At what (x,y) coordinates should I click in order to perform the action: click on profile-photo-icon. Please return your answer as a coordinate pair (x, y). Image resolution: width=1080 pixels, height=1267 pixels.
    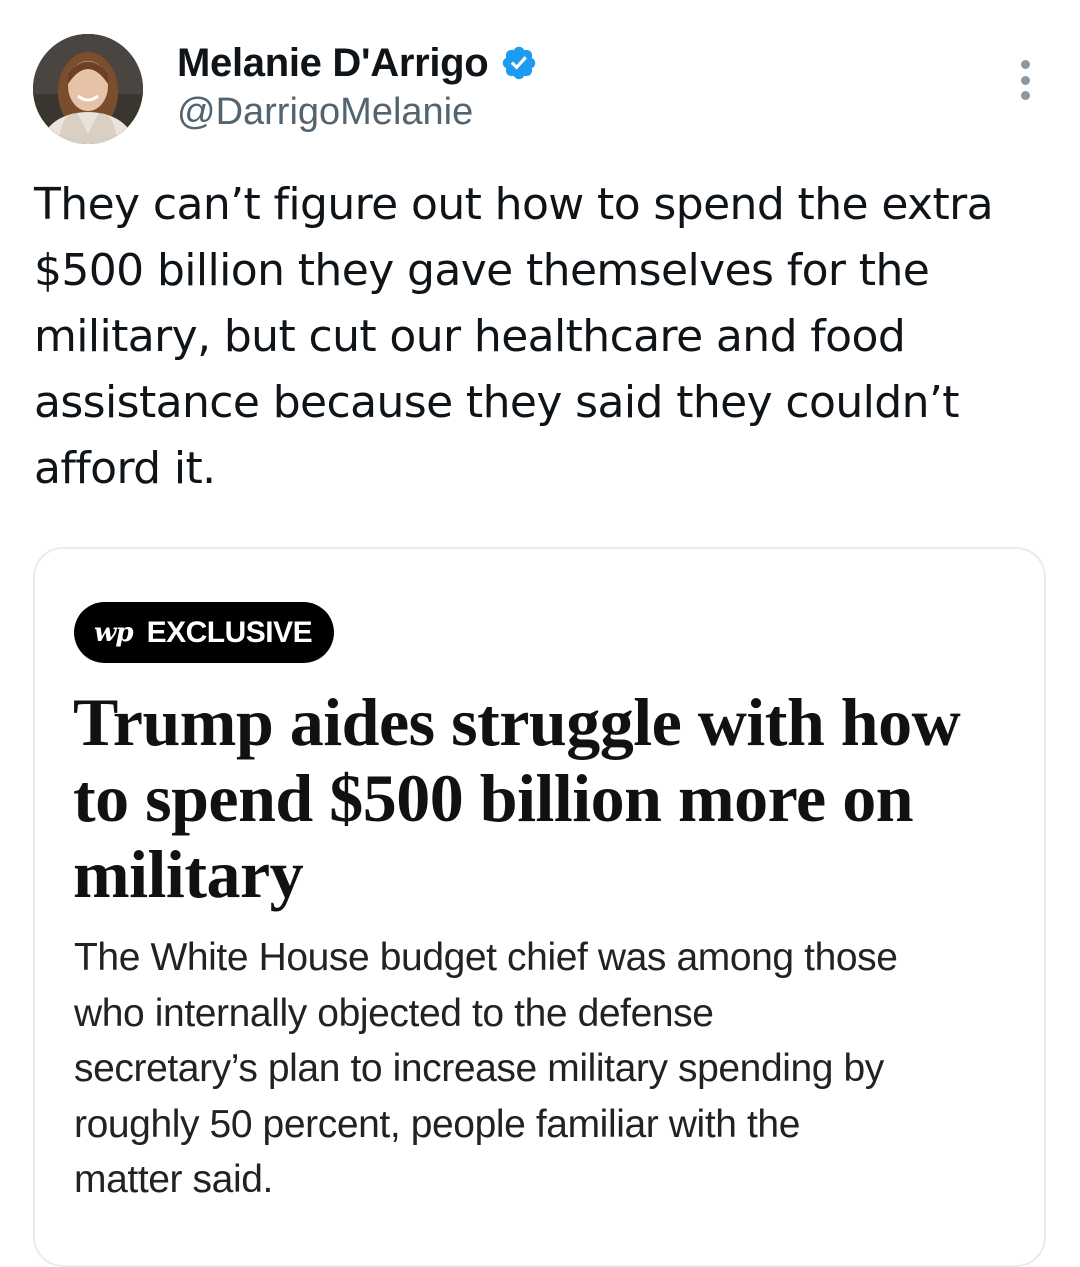
    Looking at the image, I should click on (88, 89).